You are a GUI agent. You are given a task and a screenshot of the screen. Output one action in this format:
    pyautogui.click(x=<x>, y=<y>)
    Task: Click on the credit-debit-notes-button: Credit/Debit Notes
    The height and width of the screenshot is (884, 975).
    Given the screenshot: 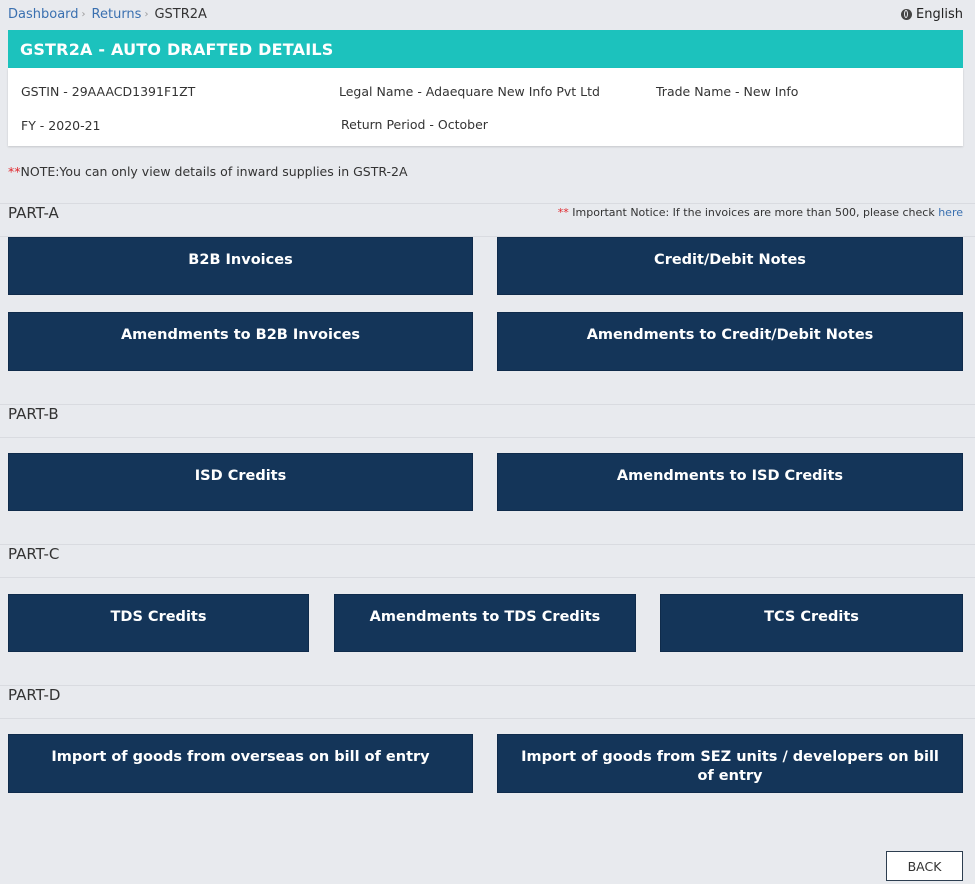 What is the action you would take?
    pyautogui.click(x=730, y=266)
    